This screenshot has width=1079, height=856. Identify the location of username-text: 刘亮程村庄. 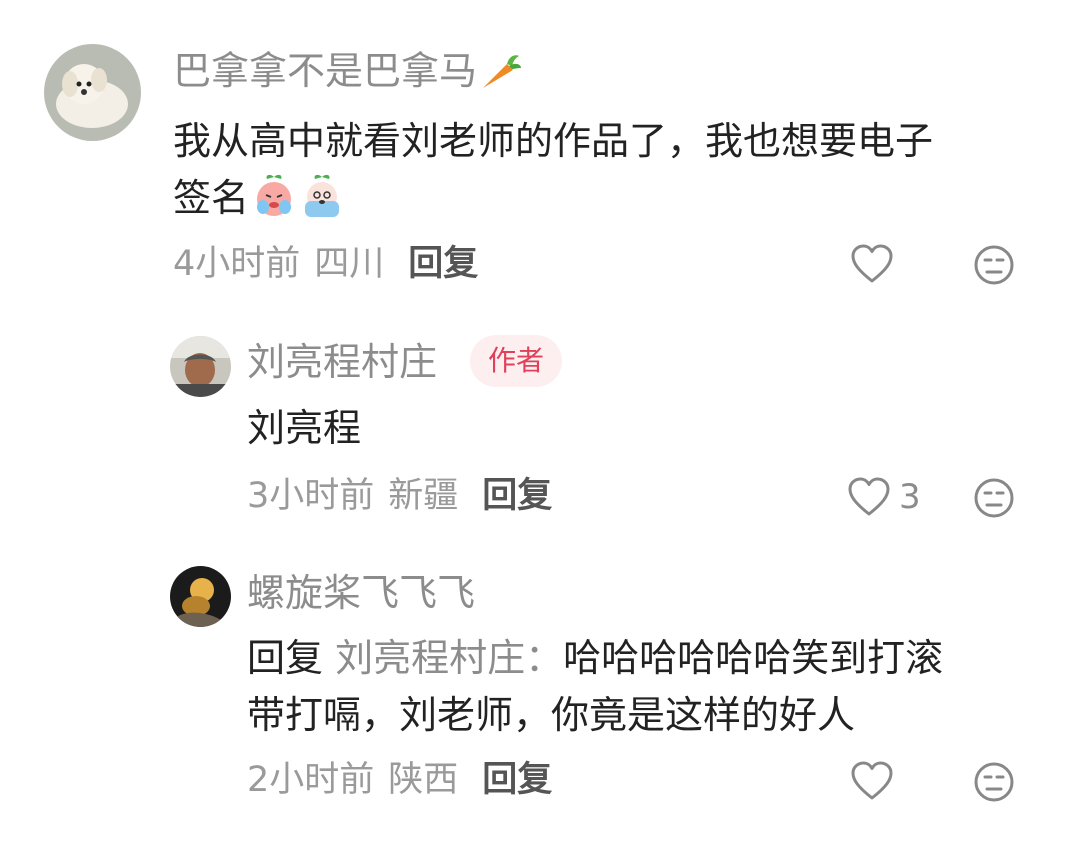
(342, 362).